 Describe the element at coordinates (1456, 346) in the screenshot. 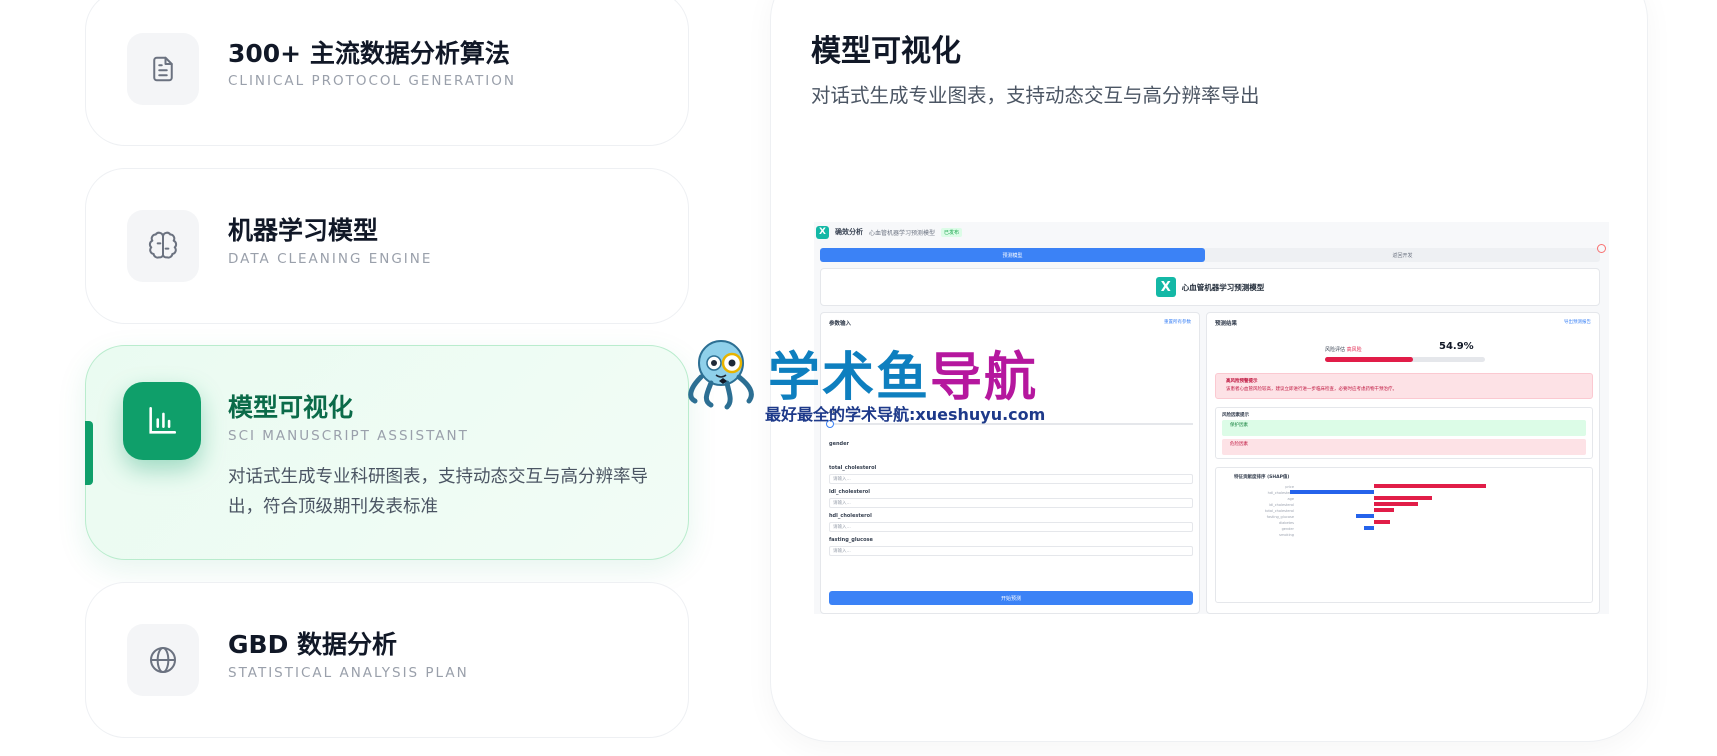

I see `probability-value: 54.9%` at that location.